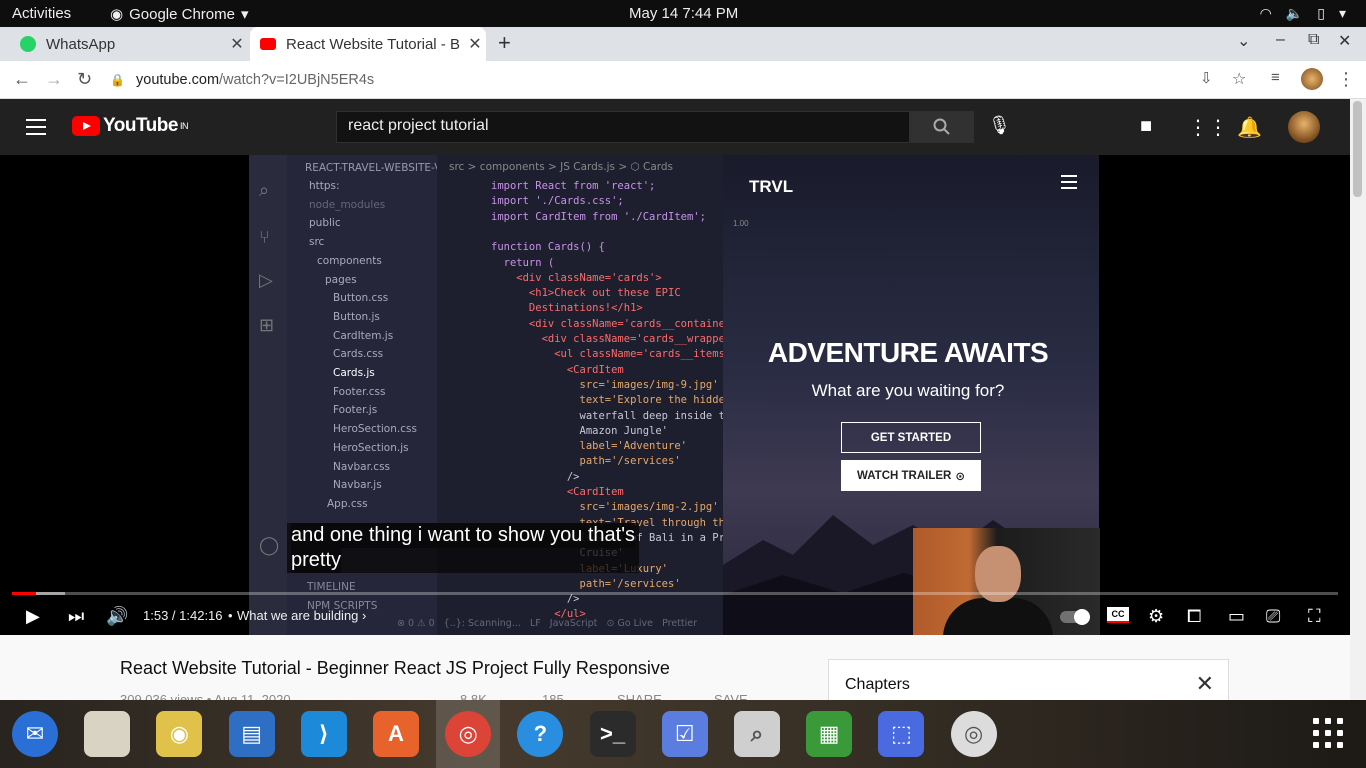  Describe the element at coordinates (349, 260) in the screenshot. I see `explorer-item: components` at that location.